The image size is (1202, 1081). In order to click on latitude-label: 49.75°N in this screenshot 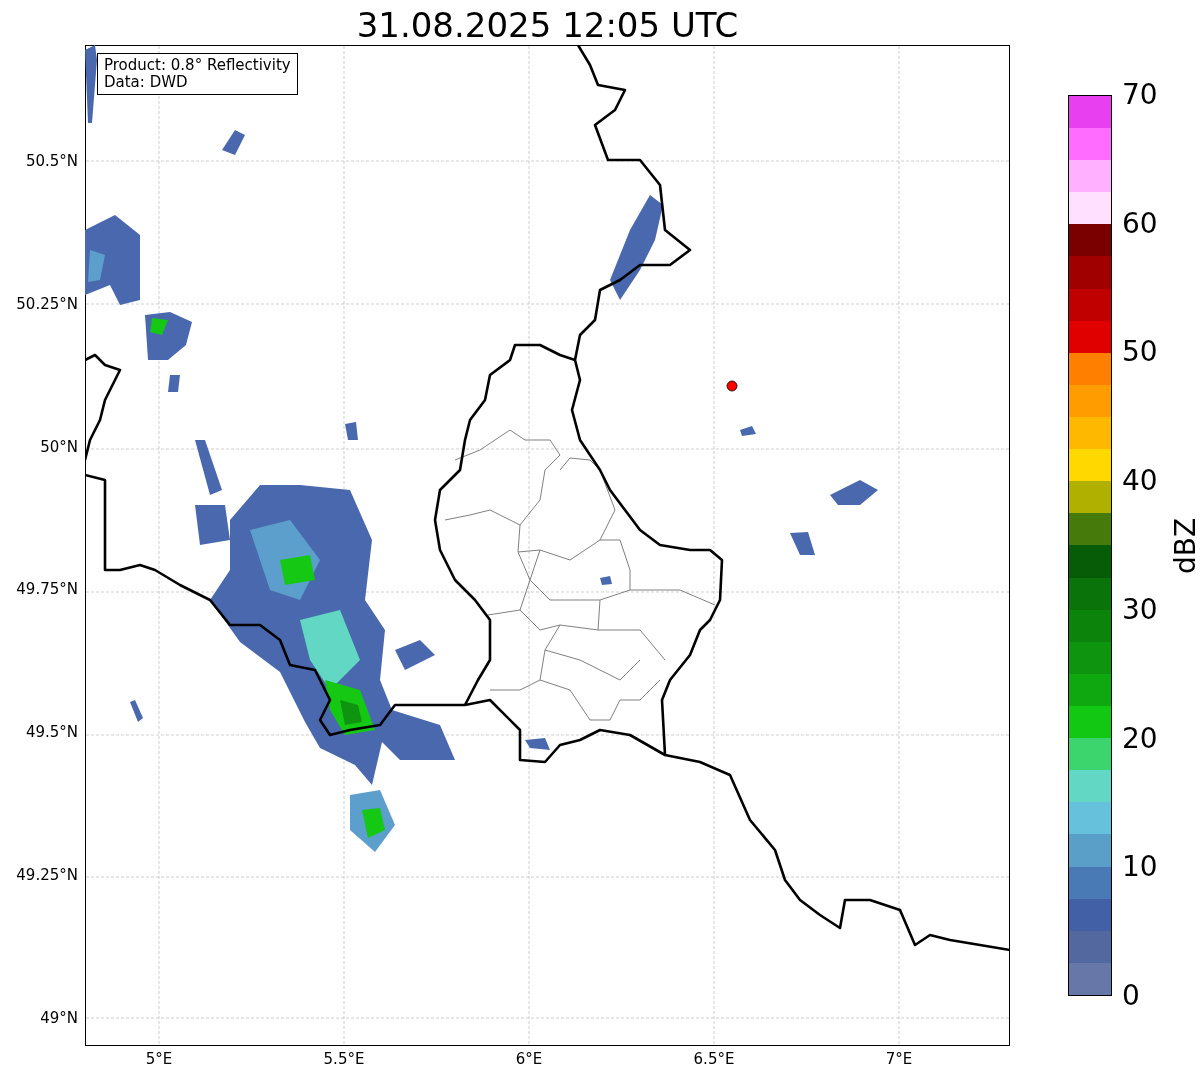, I will do `click(47, 589)`.